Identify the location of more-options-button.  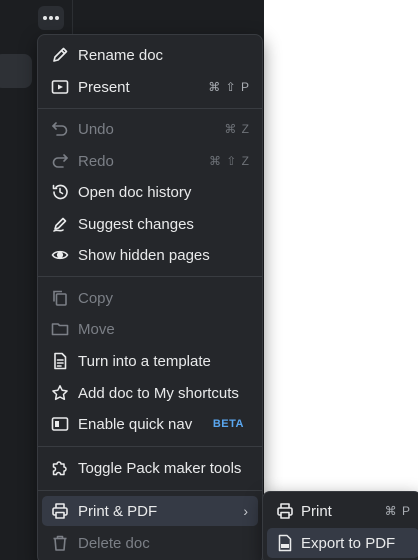
(51, 18).